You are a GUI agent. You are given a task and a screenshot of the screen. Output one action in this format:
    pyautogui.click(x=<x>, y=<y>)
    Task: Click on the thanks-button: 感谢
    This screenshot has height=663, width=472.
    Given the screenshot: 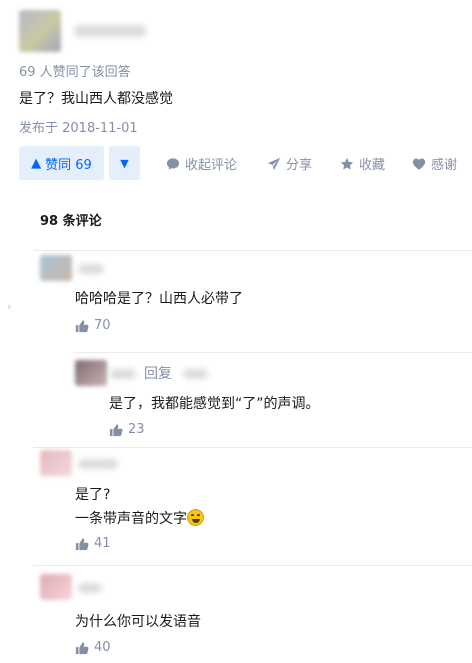 What is the action you would take?
    pyautogui.click(x=434, y=163)
    